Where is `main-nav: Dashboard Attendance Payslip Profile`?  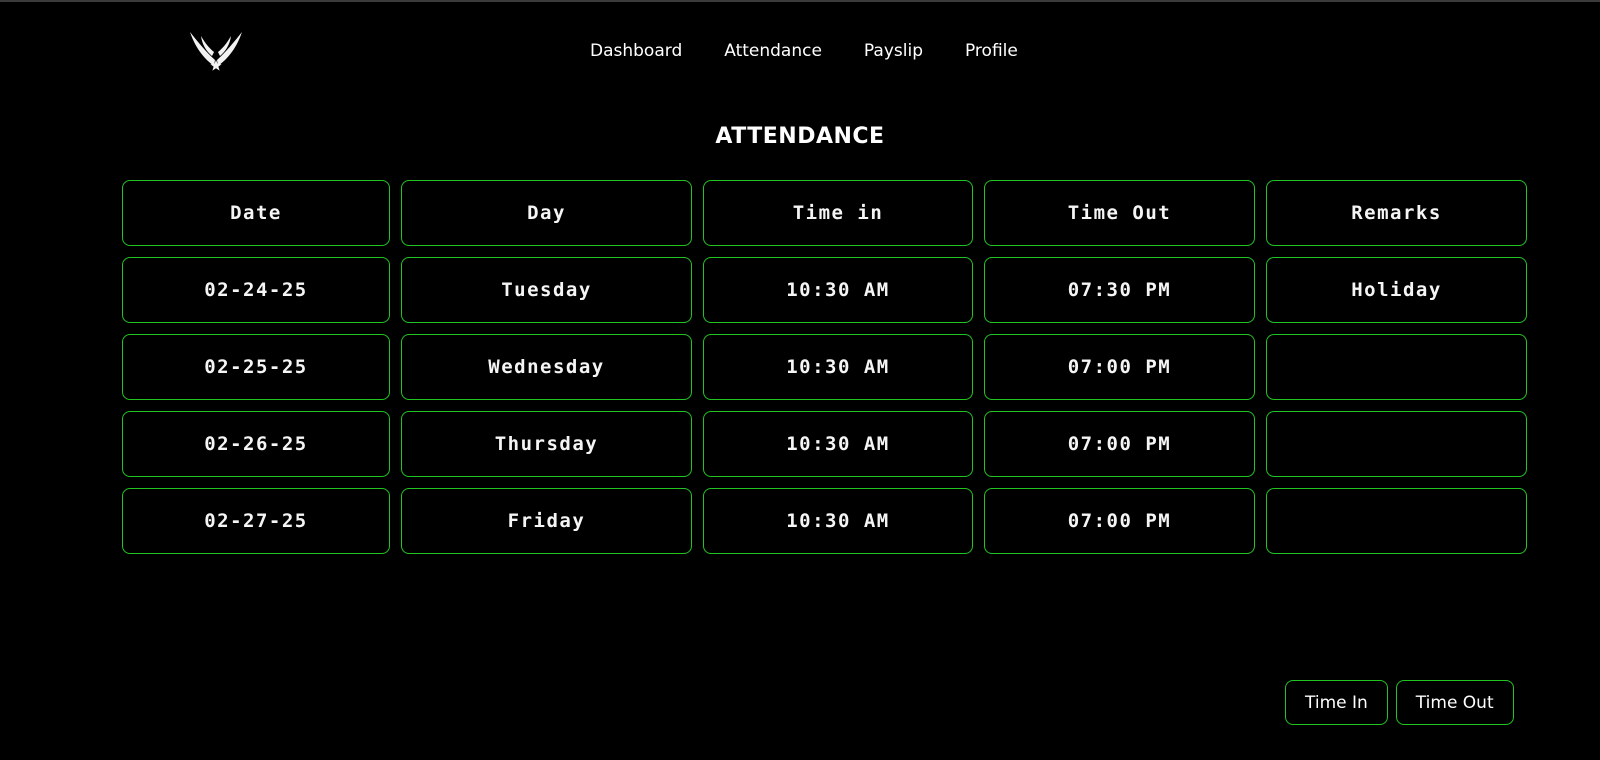
main-nav: Dashboard Attendance Payslip Profile is located at coordinates (814, 51).